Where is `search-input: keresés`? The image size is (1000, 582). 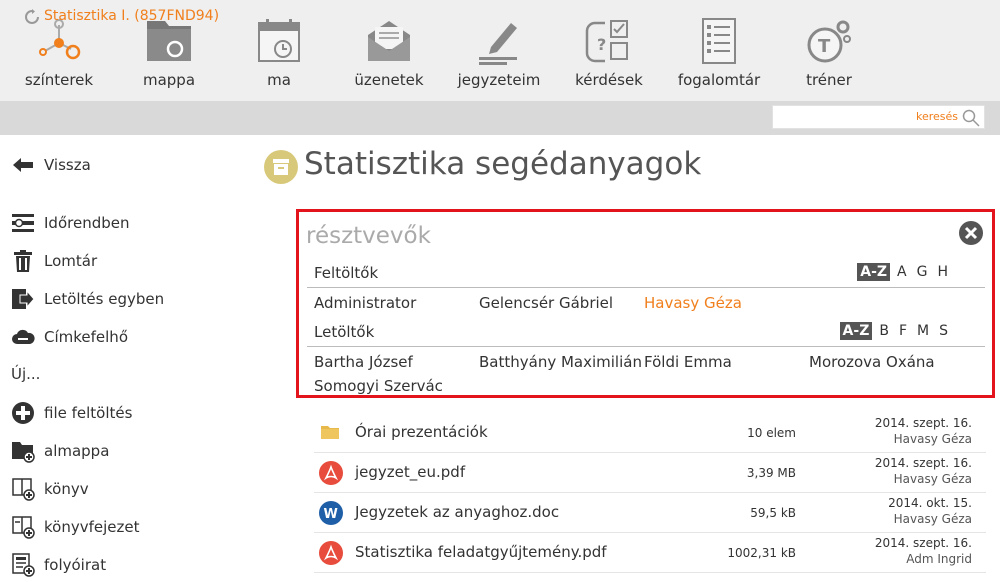 search-input: keresés is located at coordinates (878, 117).